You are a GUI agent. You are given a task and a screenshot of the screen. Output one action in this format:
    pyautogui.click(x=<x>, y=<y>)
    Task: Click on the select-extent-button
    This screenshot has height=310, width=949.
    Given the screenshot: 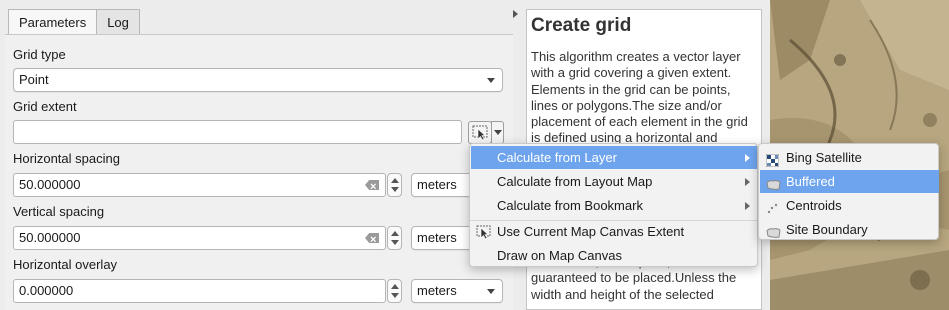 What is the action you would take?
    pyautogui.click(x=480, y=132)
    